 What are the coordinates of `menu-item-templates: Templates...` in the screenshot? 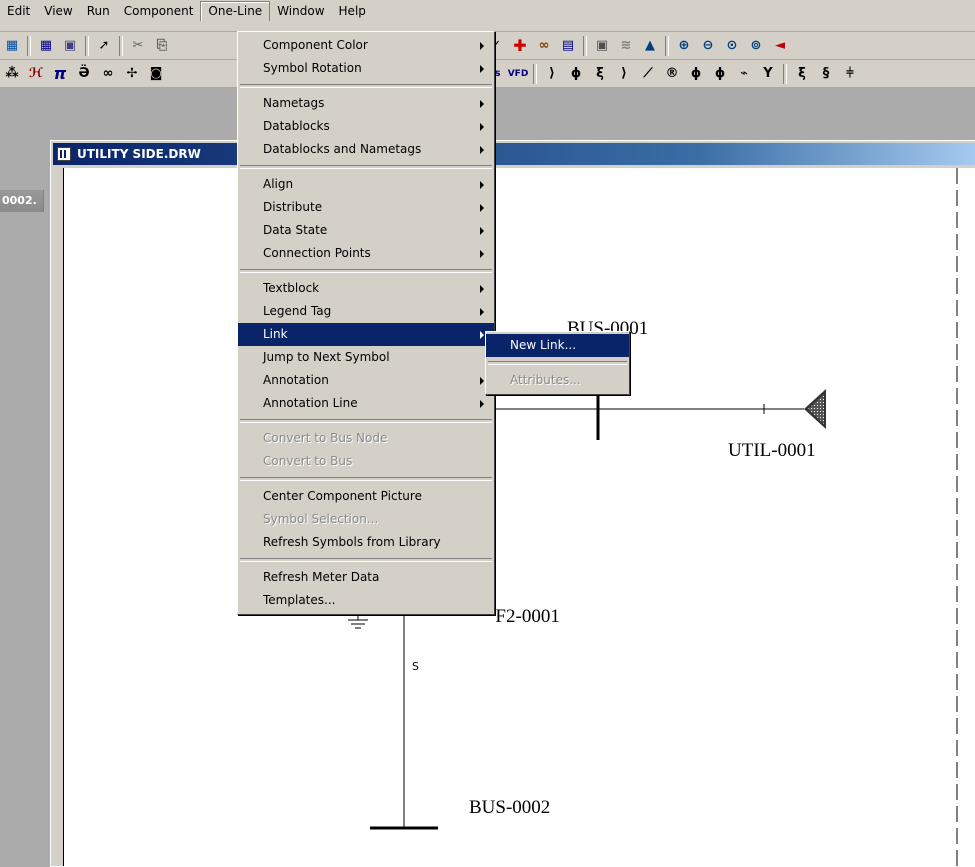 It's located at (366, 600).